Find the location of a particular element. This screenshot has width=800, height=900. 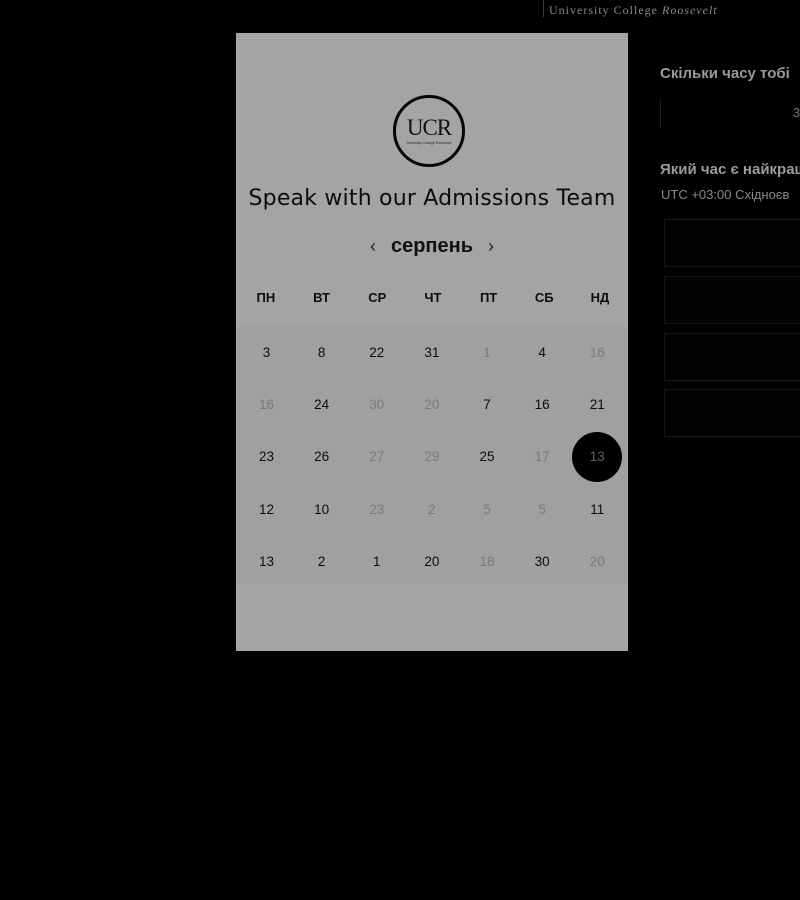

date-number: 10 is located at coordinates (322, 509).